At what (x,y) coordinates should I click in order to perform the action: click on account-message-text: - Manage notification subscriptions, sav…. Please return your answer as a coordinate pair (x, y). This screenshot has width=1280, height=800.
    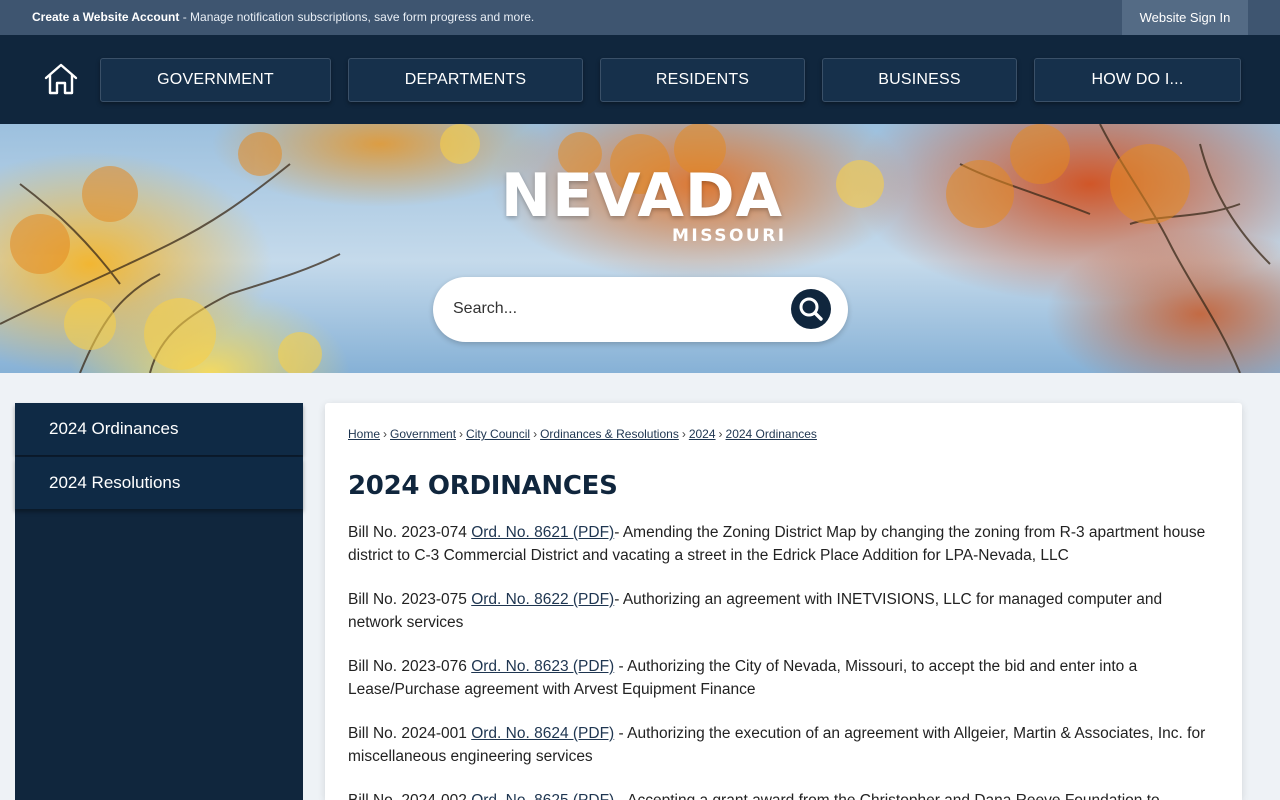
    Looking at the image, I should click on (357, 17).